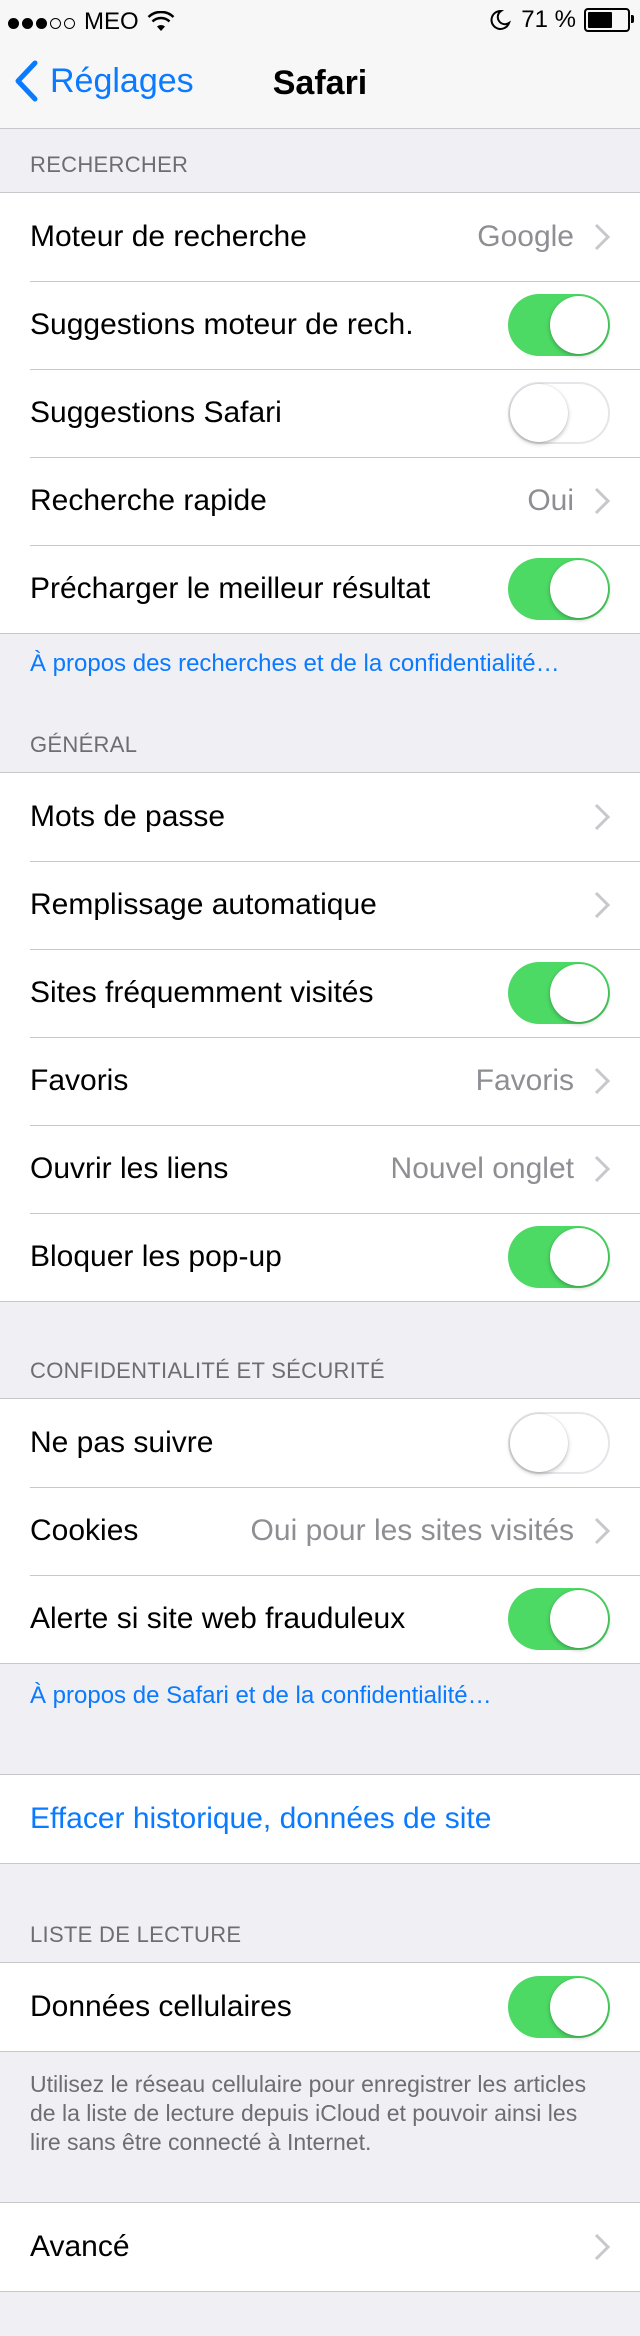 The image size is (640, 2336). What do you see at coordinates (320, 993) in the screenshot?
I see `row-frequently-visited-sites: Sites fréquemment visités` at bounding box center [320, 993].